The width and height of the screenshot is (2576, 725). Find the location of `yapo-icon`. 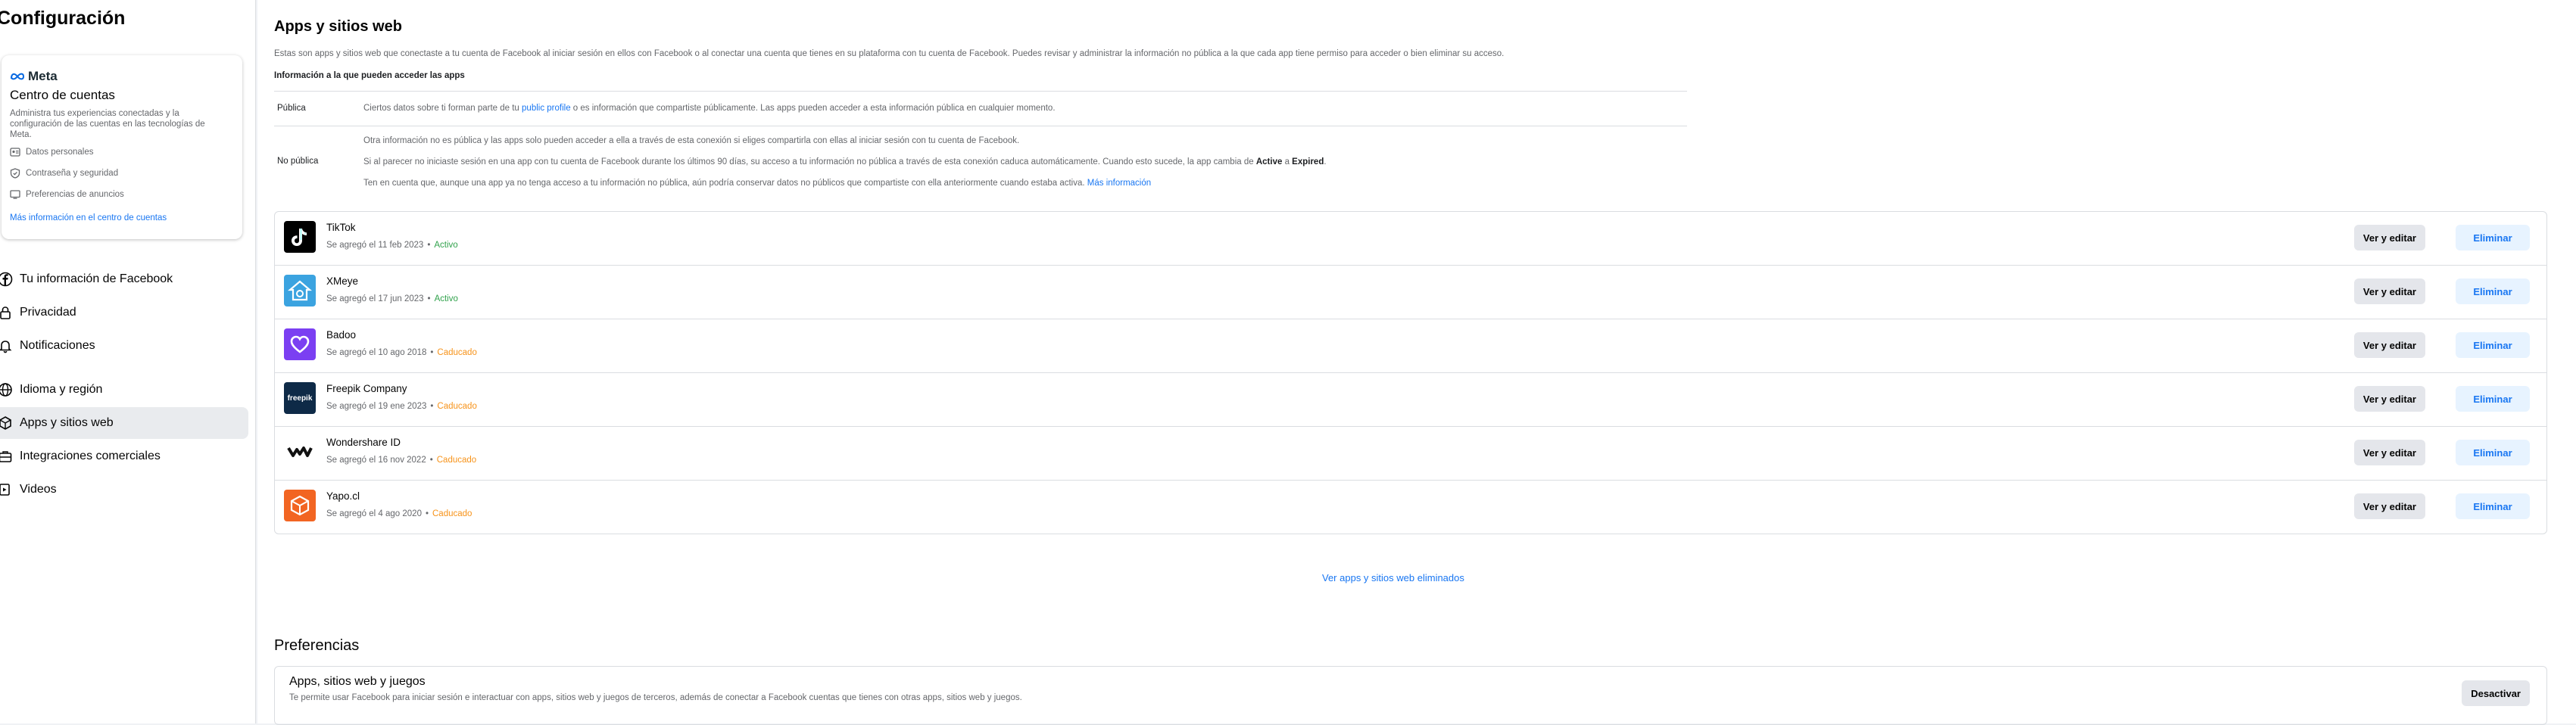

yapo-icon is located at coordinates (300, 505).